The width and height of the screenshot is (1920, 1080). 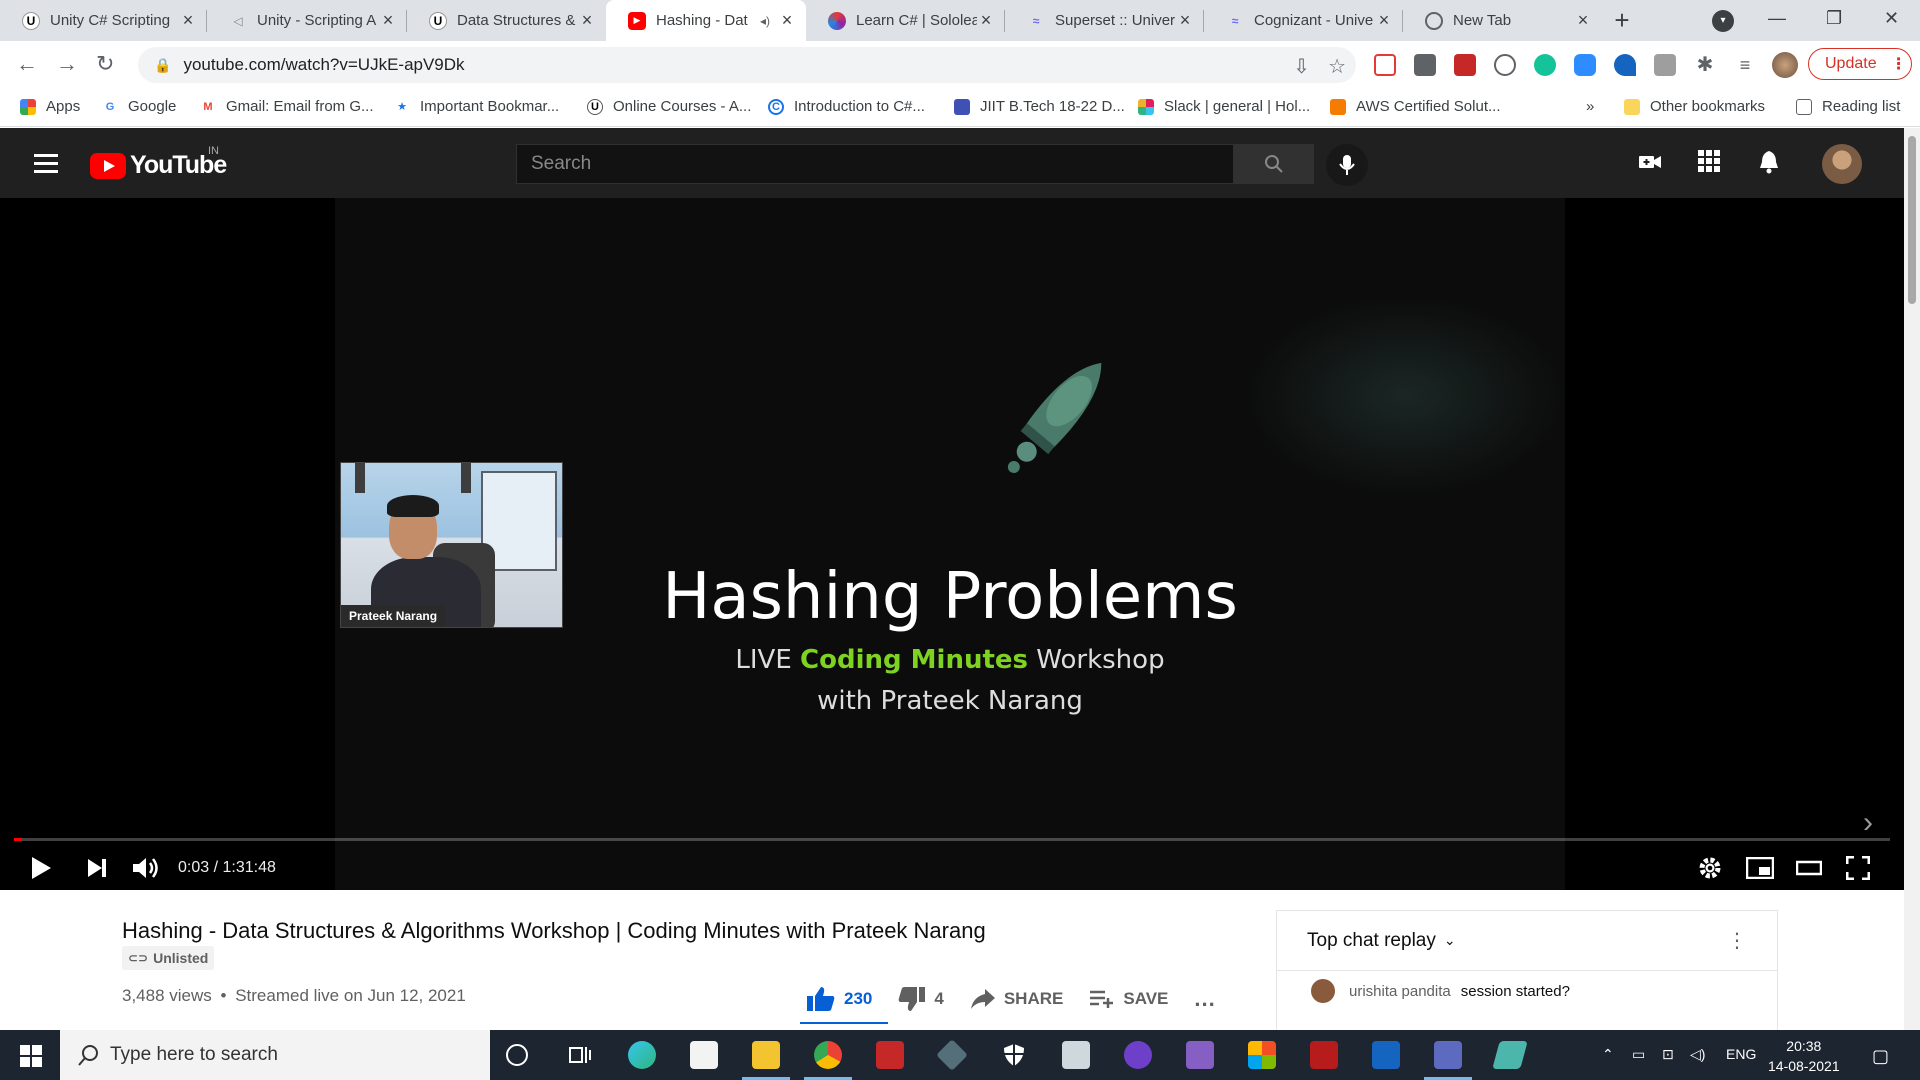 I want to click on tab-search-icon: ▾, so click(x=1723, y=21).